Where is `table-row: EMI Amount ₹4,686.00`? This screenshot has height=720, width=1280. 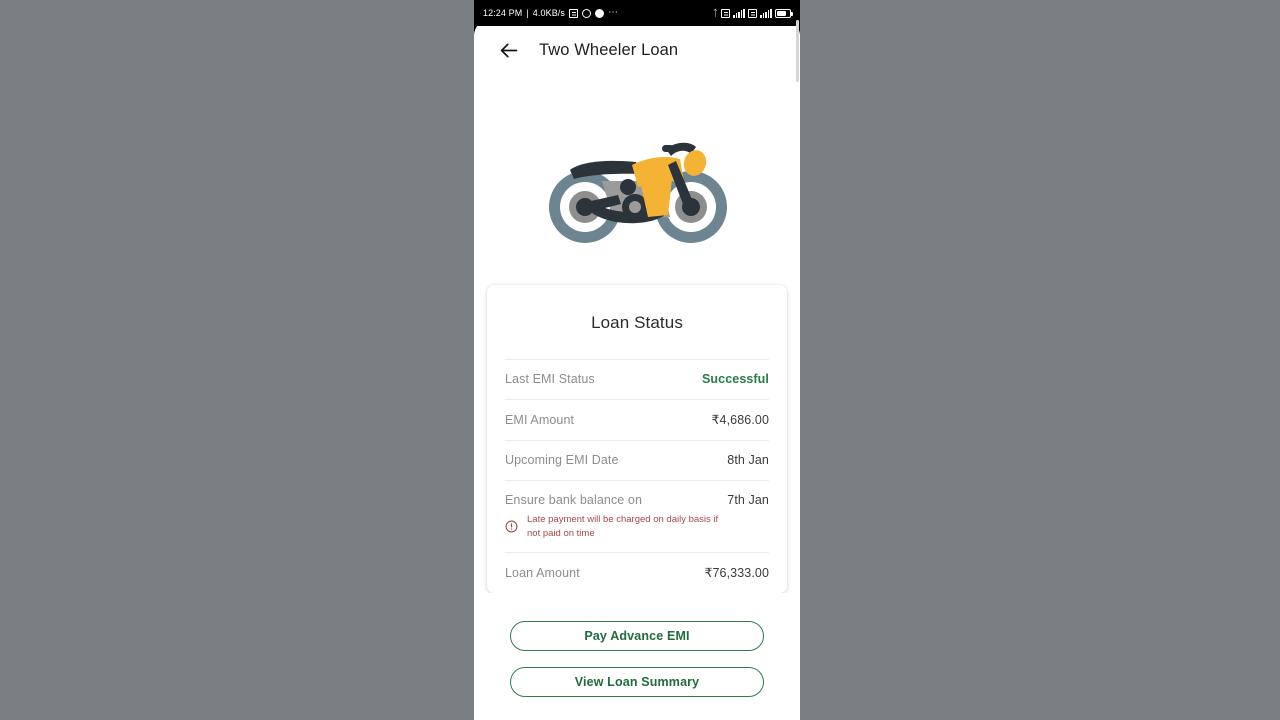
table-row: EMI Amount ₹4,686.00 is located at coordinates (637, 419).